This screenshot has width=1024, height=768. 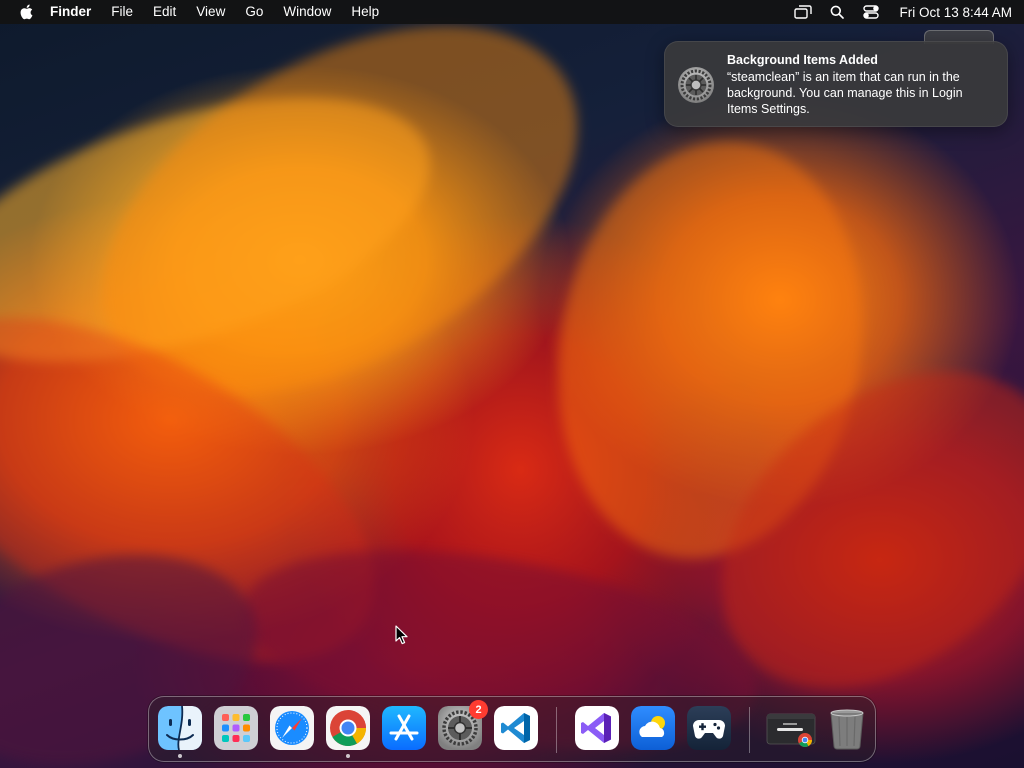 I want to click on weather-icon, so click(x=653, y=728).